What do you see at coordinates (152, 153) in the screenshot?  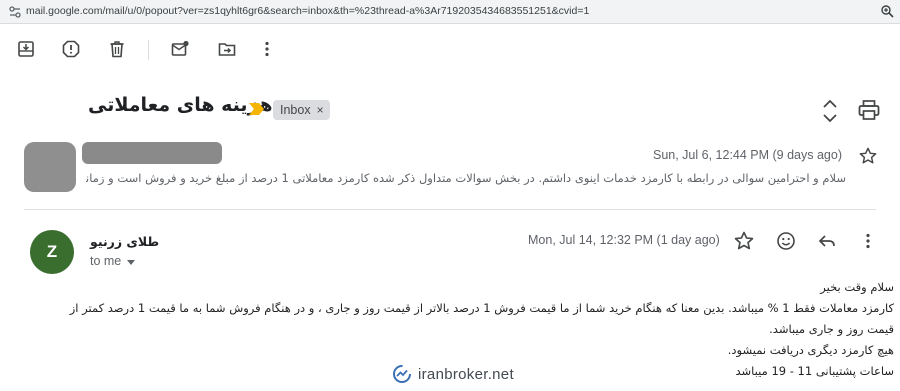 I see `sender-name-redacted` at bounding box center [152, 153].